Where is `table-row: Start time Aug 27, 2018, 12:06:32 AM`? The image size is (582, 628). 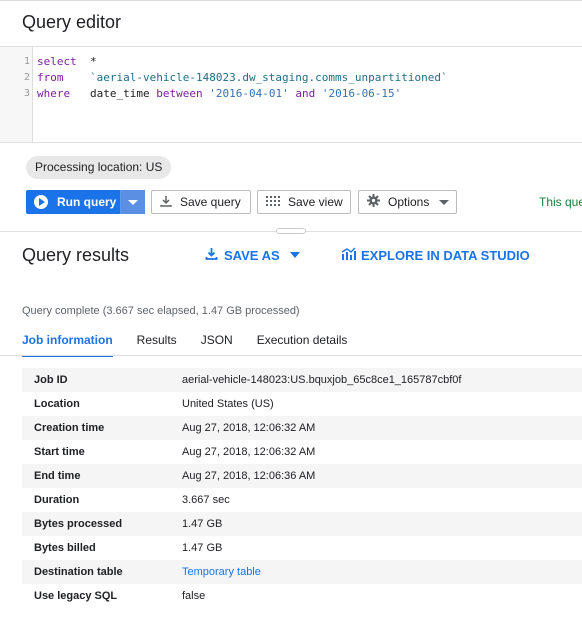
table-row: Start time Aug 27, 2018, 12:06:32 AM is located at coordinates (302, 452).